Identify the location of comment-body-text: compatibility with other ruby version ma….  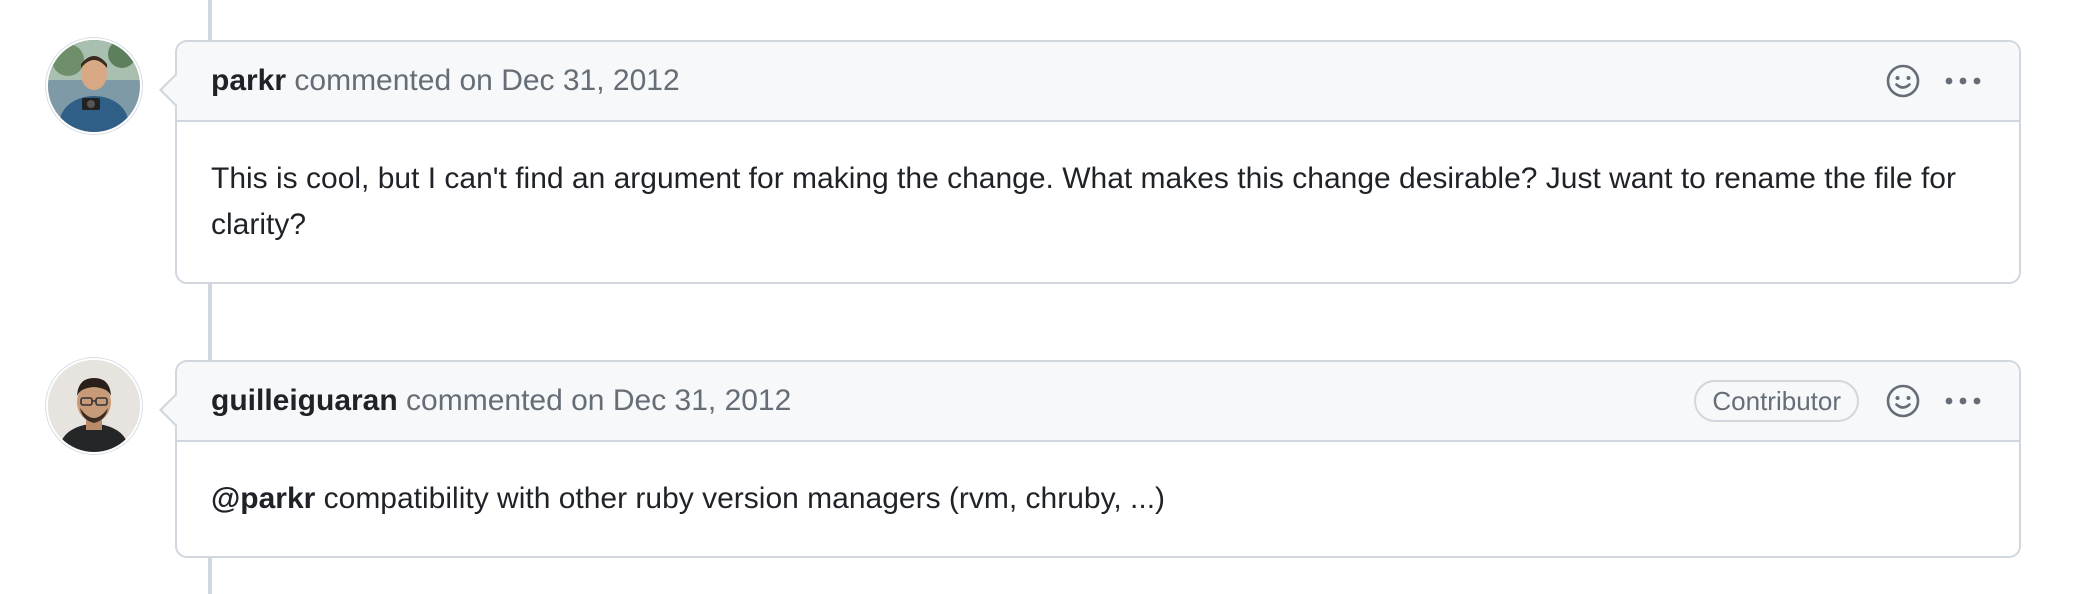
(740, 498).